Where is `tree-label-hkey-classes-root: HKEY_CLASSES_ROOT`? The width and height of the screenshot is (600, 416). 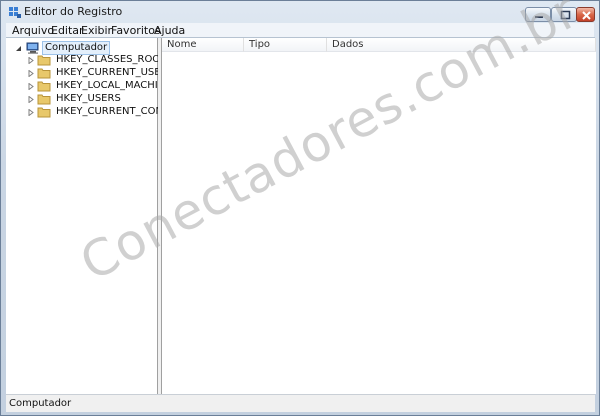
tree-label-hkey-classes-root: HKEY_CLASSES_ROOT is located at coordinates (111, 59).